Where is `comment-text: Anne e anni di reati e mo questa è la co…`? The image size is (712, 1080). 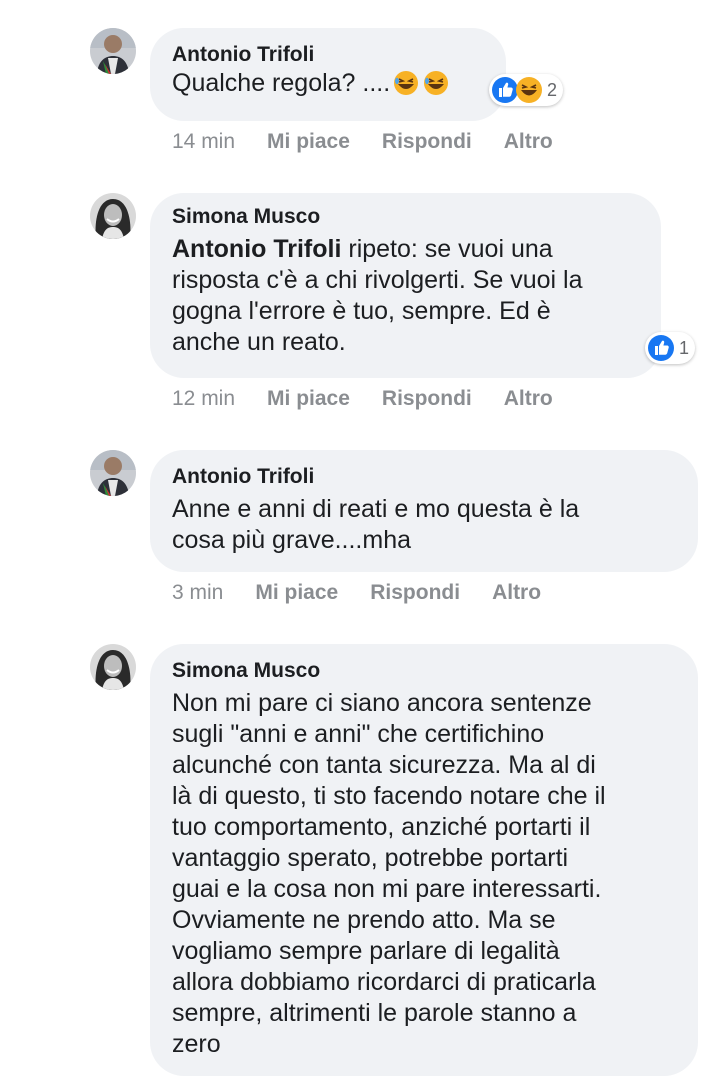 comment-text: Anne e anni di reati e mo questa è la co… is located at coordinates (376, 524).